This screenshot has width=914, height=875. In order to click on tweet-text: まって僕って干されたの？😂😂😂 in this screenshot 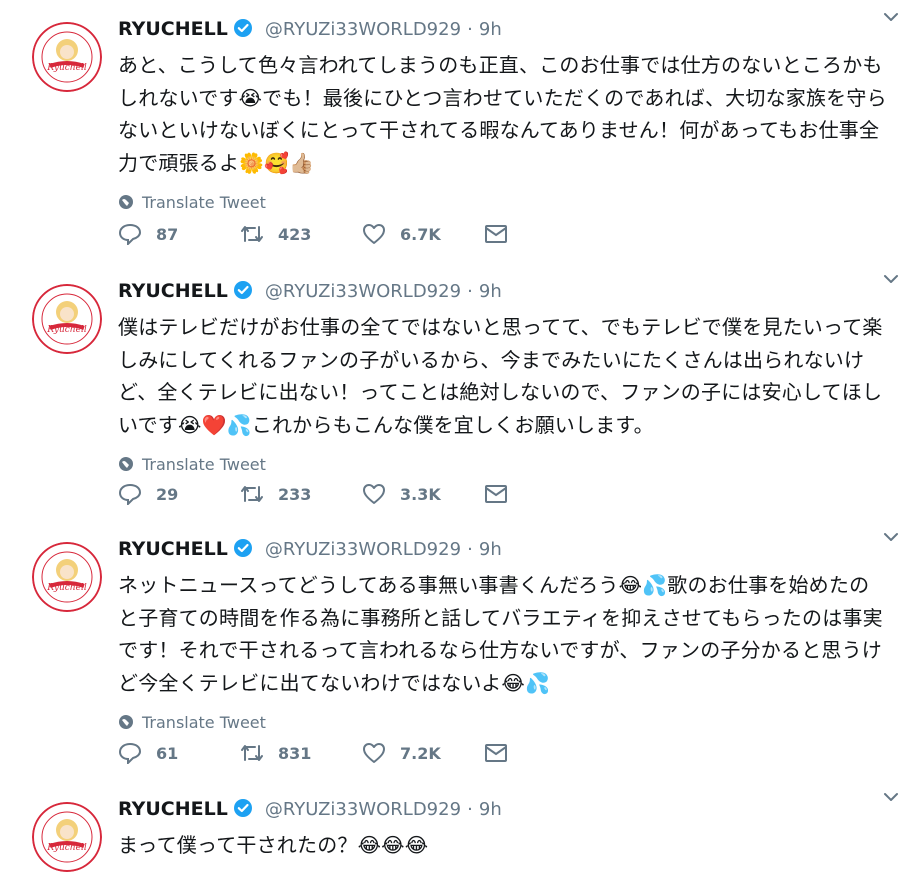, I will do `click(273, 845)`.